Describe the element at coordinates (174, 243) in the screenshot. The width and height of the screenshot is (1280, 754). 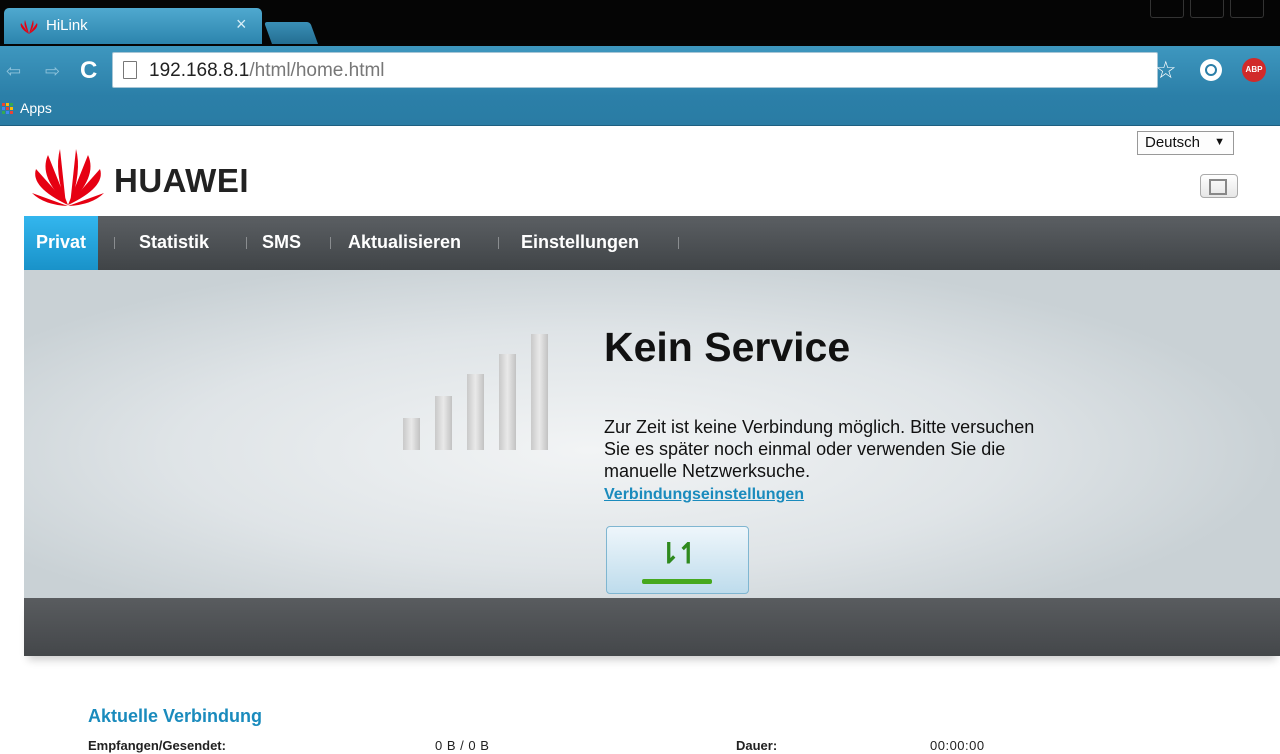
I see `menu-item-statistik: Statistik` at that location.